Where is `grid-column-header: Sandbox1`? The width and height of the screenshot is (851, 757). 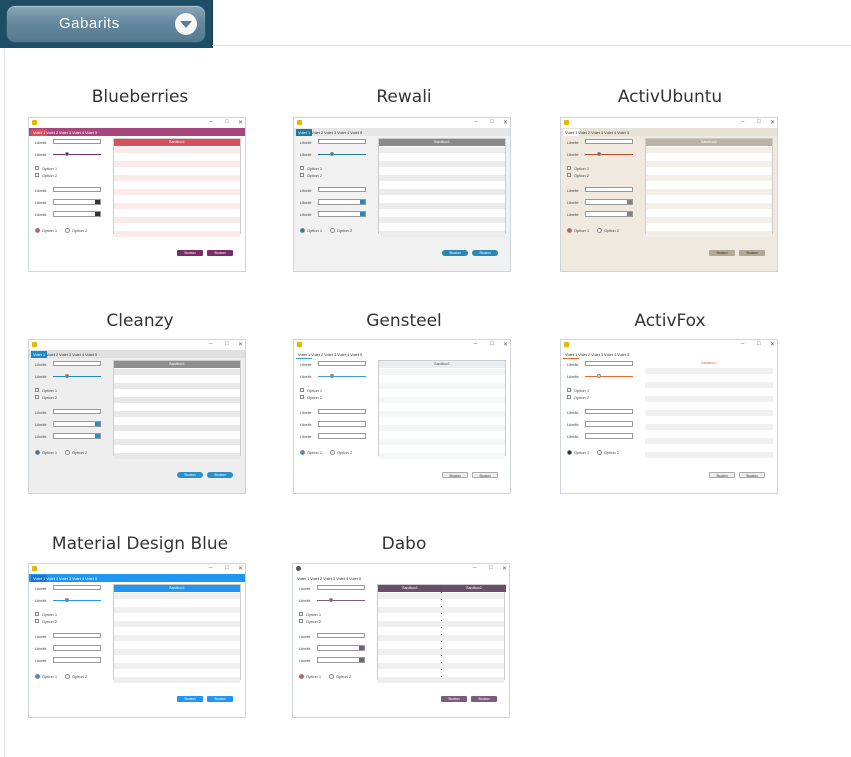
grid-column-header: Sandbox1 is located at coordinates (442, 364).